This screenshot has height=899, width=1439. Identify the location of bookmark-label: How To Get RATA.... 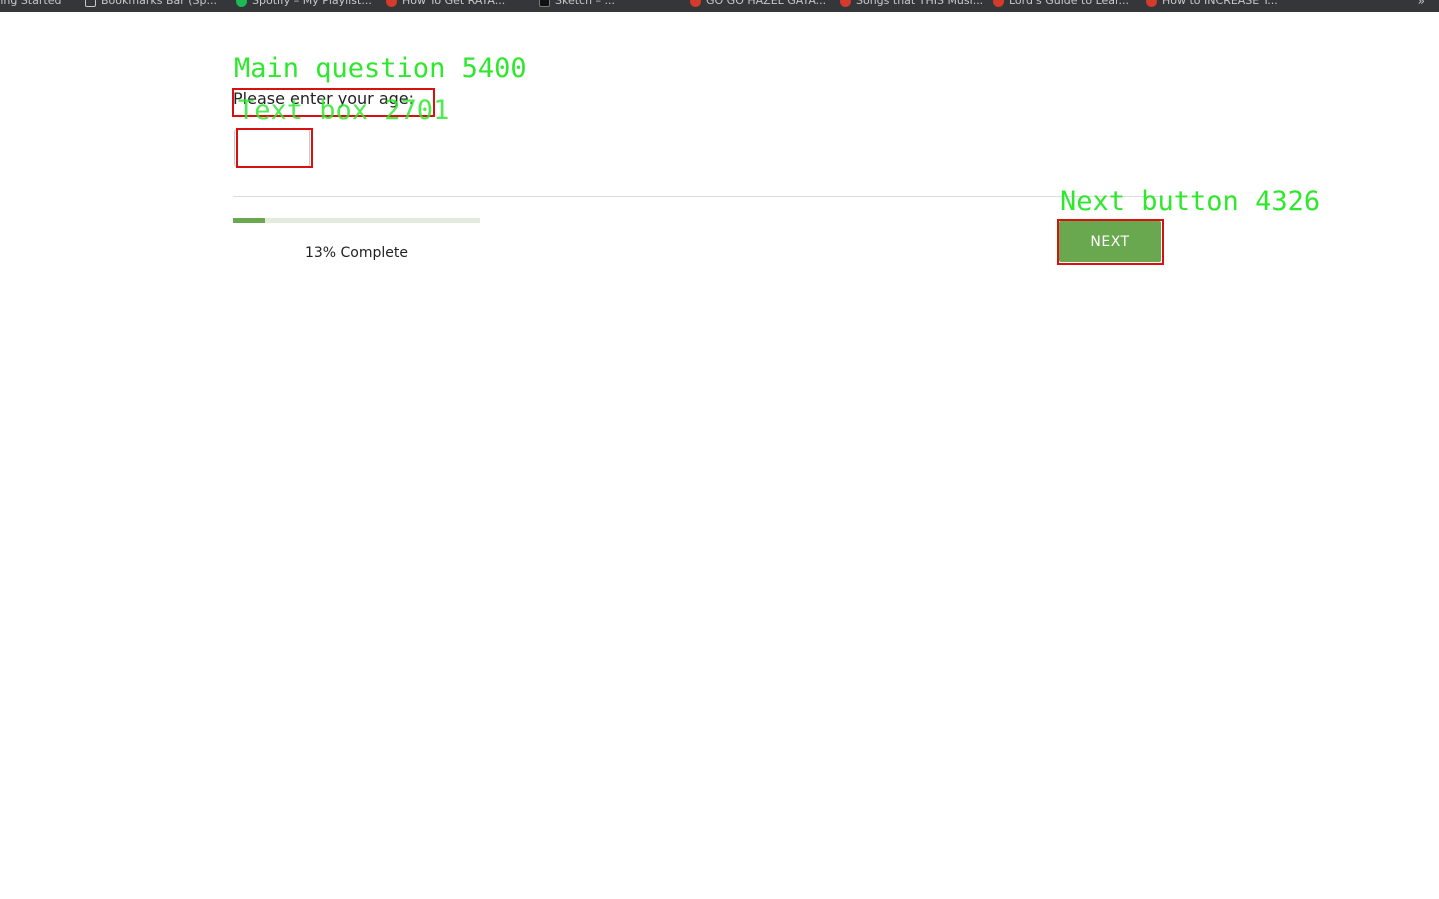
(454, 3).